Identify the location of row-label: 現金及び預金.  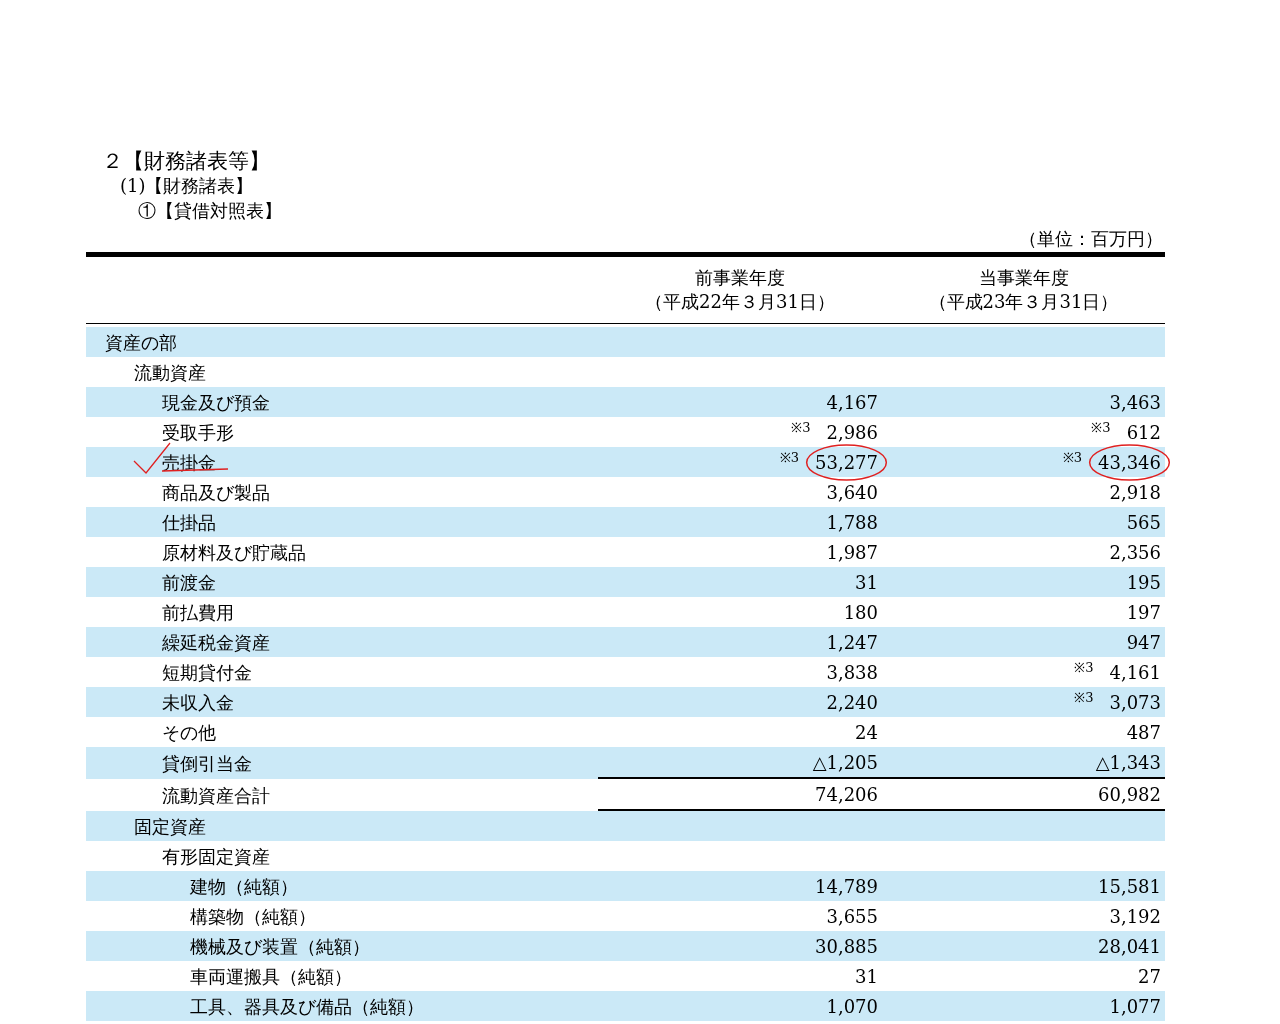
(216, 402).